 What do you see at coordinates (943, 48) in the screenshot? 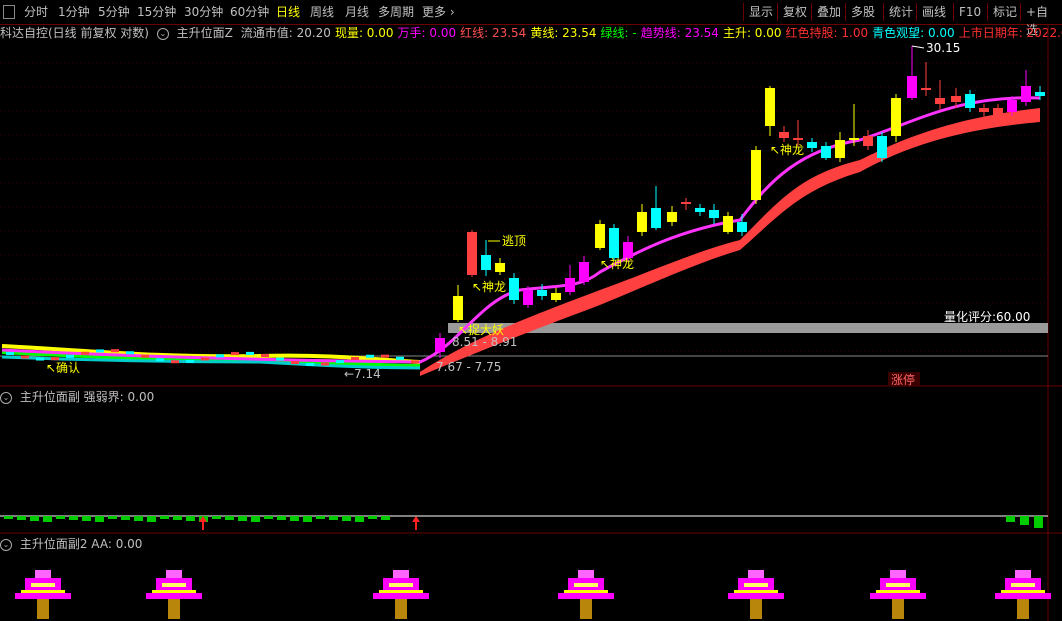
I see `high-label: 30.15` at bounding box center [943, 48].